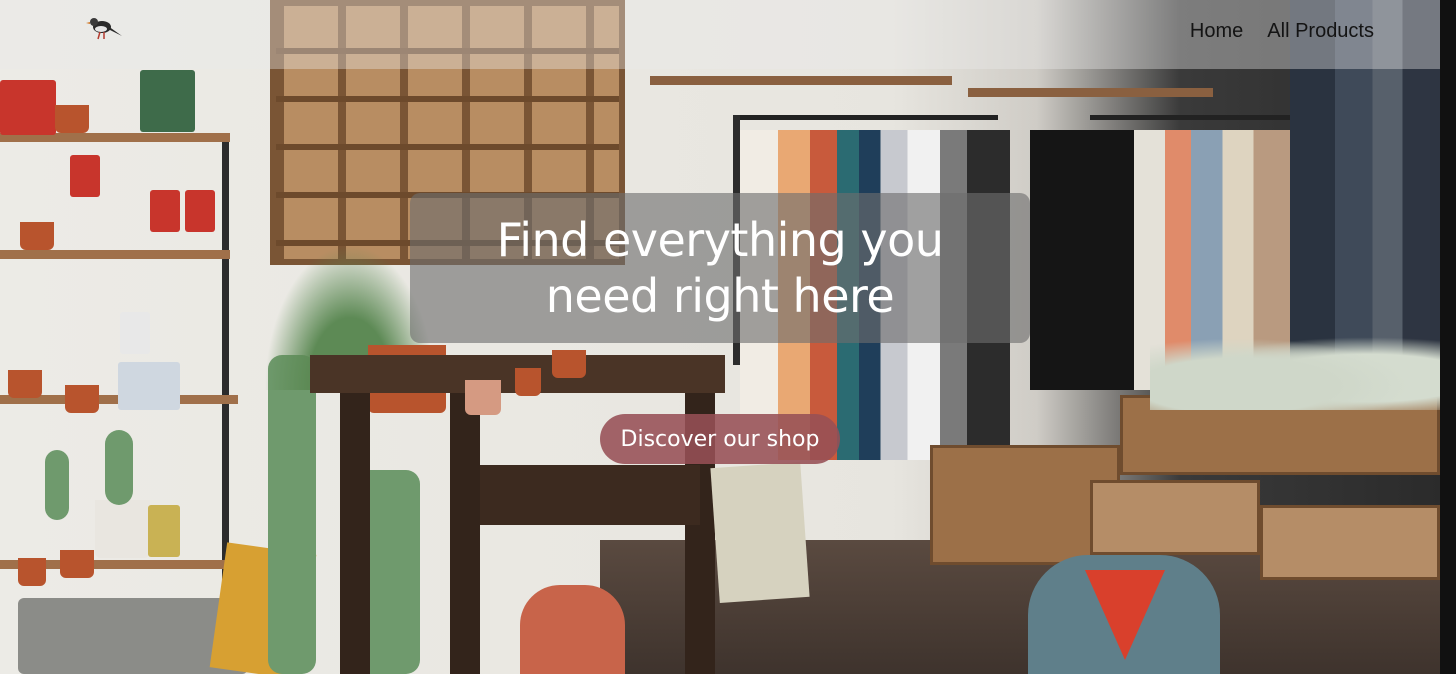 This screenshot has height=674, width=1456. I want to click on top-nav-bar: Home All Products, so click(720, 34).